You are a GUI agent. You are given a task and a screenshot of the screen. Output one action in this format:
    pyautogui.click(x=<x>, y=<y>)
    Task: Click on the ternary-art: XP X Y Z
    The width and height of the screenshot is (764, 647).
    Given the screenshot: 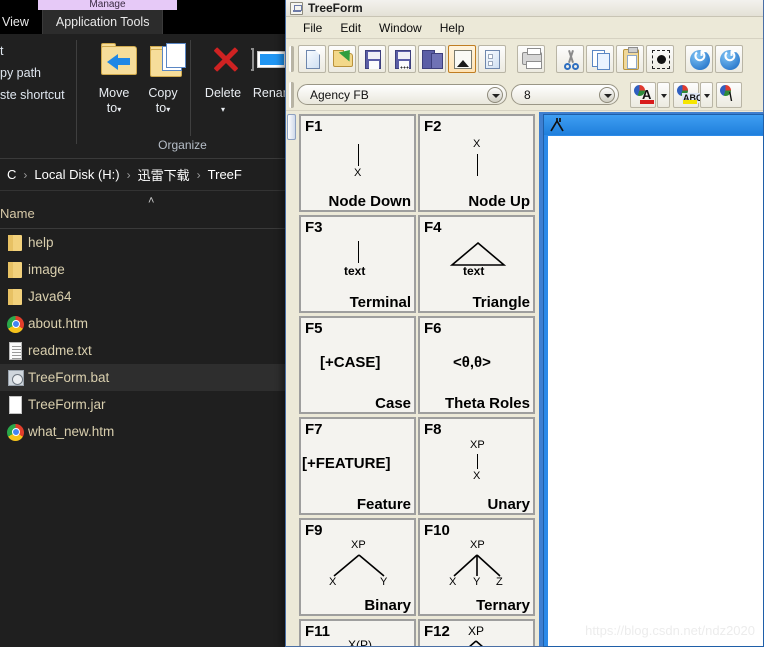 What is the action you would take?
    pyautogui.click(x=476, y=566)
    